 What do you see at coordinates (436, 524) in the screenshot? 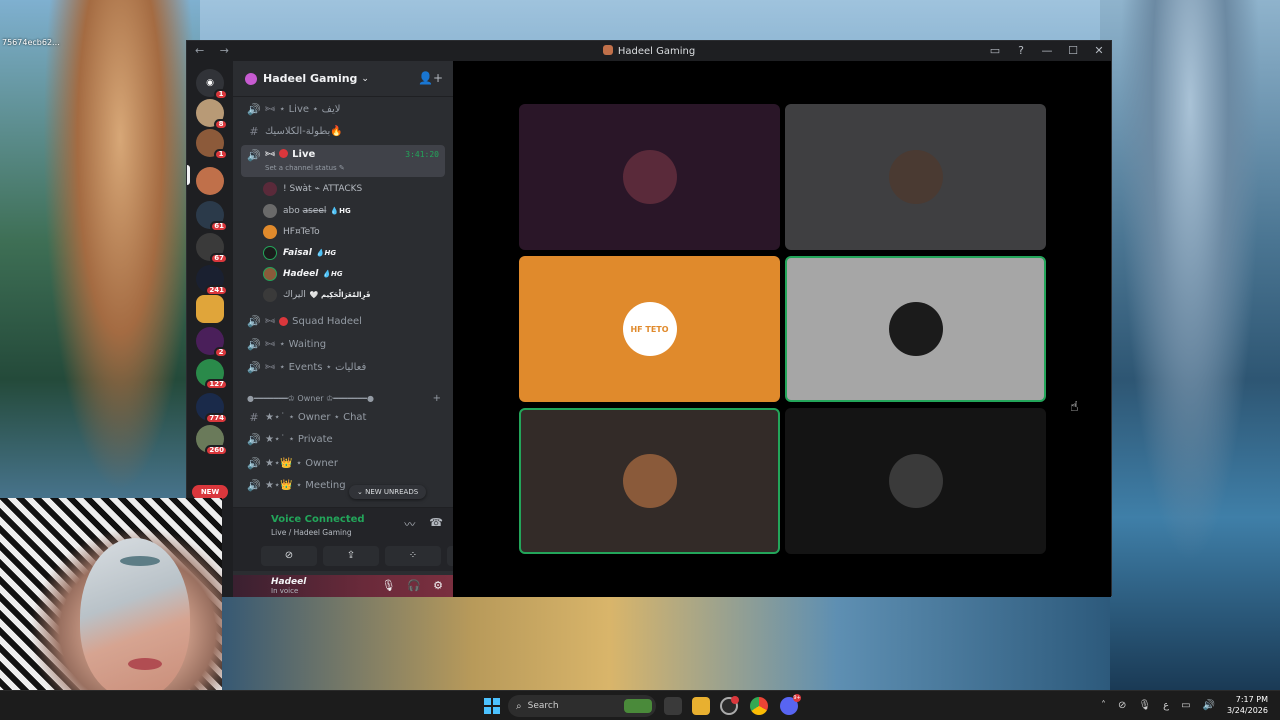
I see `disconnect-icon: ☎` at bounding box center [436, 524].